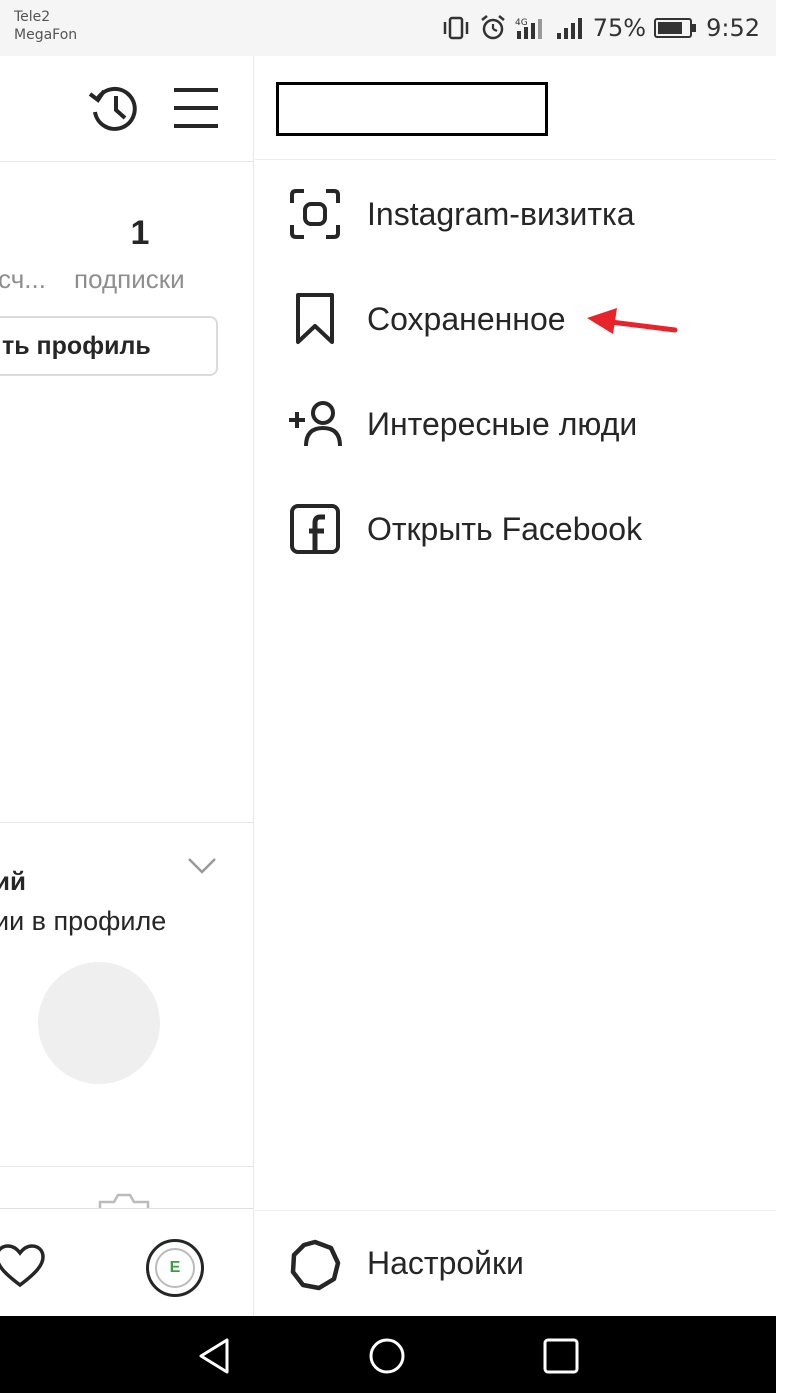 The image size is (788, 1393). I want to click on recent-apps-icon, so click(561, 1356).